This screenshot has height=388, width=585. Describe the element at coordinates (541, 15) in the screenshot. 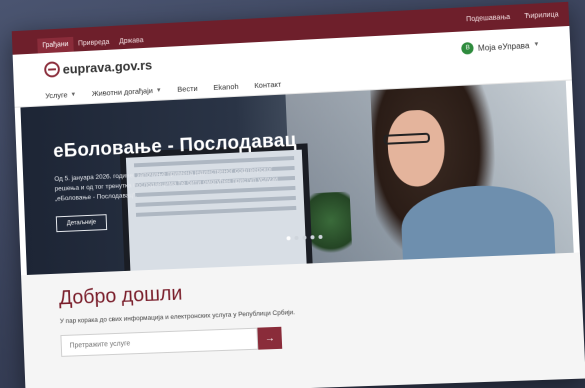

I see `script-toggle-link: Ћирилица` at that location.